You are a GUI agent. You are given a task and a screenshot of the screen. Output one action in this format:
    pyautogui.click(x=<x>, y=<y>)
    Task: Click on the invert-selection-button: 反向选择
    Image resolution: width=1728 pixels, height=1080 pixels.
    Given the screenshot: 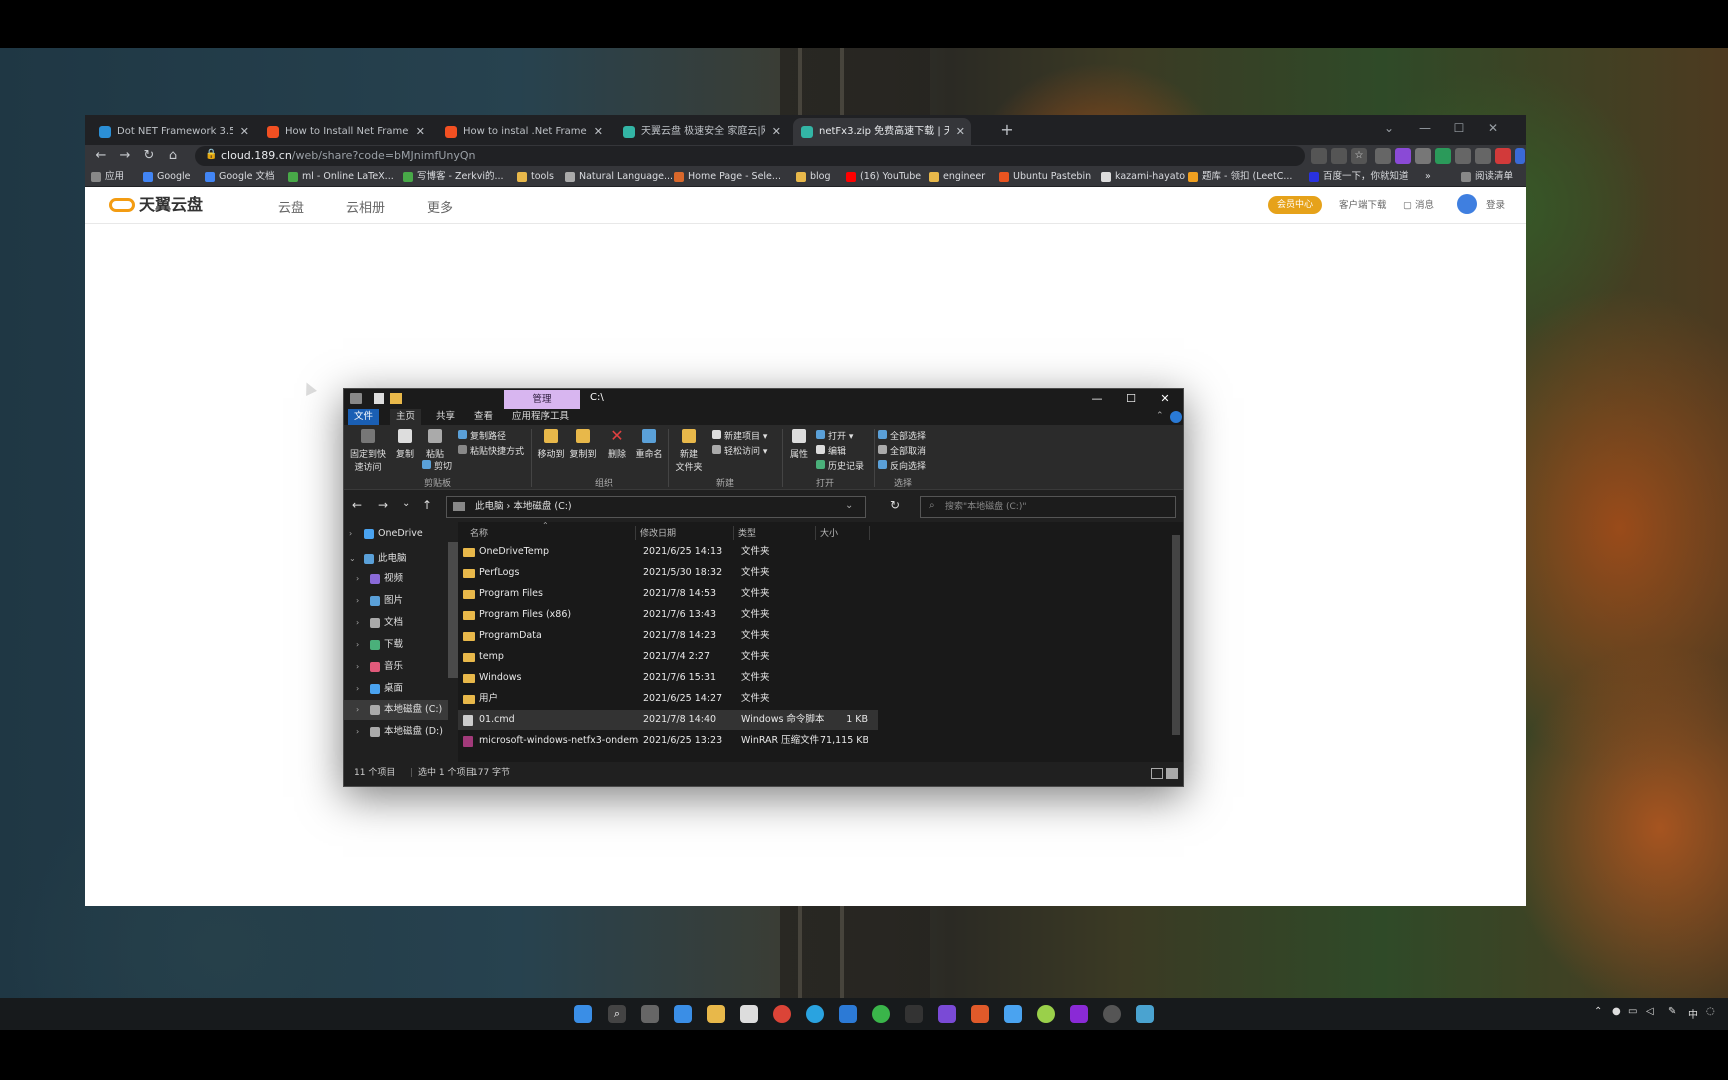 What is the action you would take?
    pyautogui.click(x=902, y=465)
    